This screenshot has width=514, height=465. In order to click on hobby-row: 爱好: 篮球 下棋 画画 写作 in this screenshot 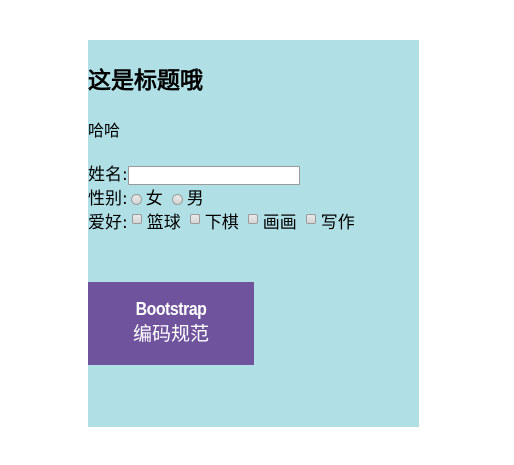, I will do `click(221, 223)`.